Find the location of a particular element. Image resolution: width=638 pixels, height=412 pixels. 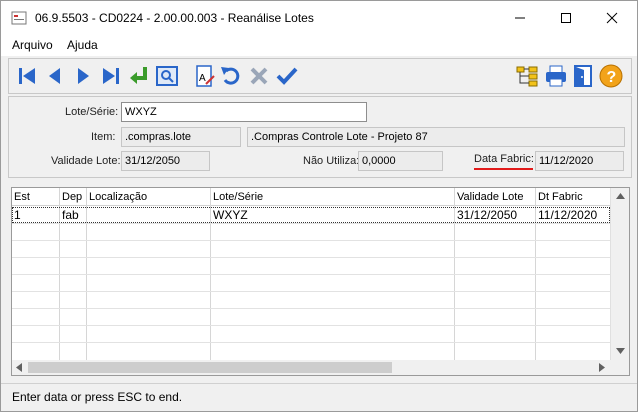

maximize-button is located at coordinates (566, 17).